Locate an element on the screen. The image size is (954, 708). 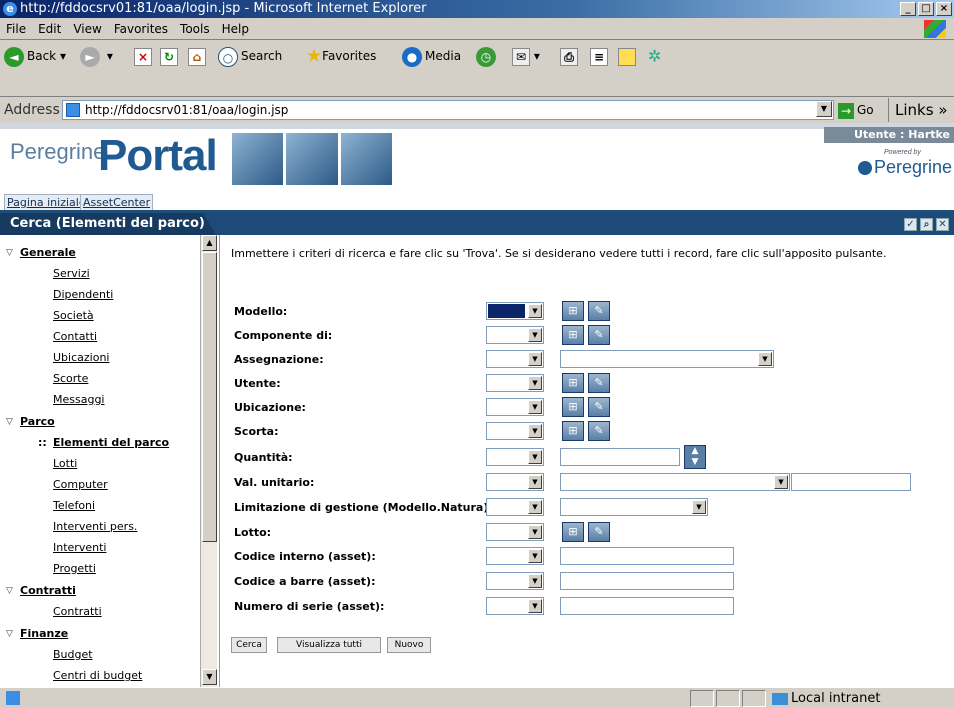
sidebar-item-computer: Computer is located at coordinates (80, 484).